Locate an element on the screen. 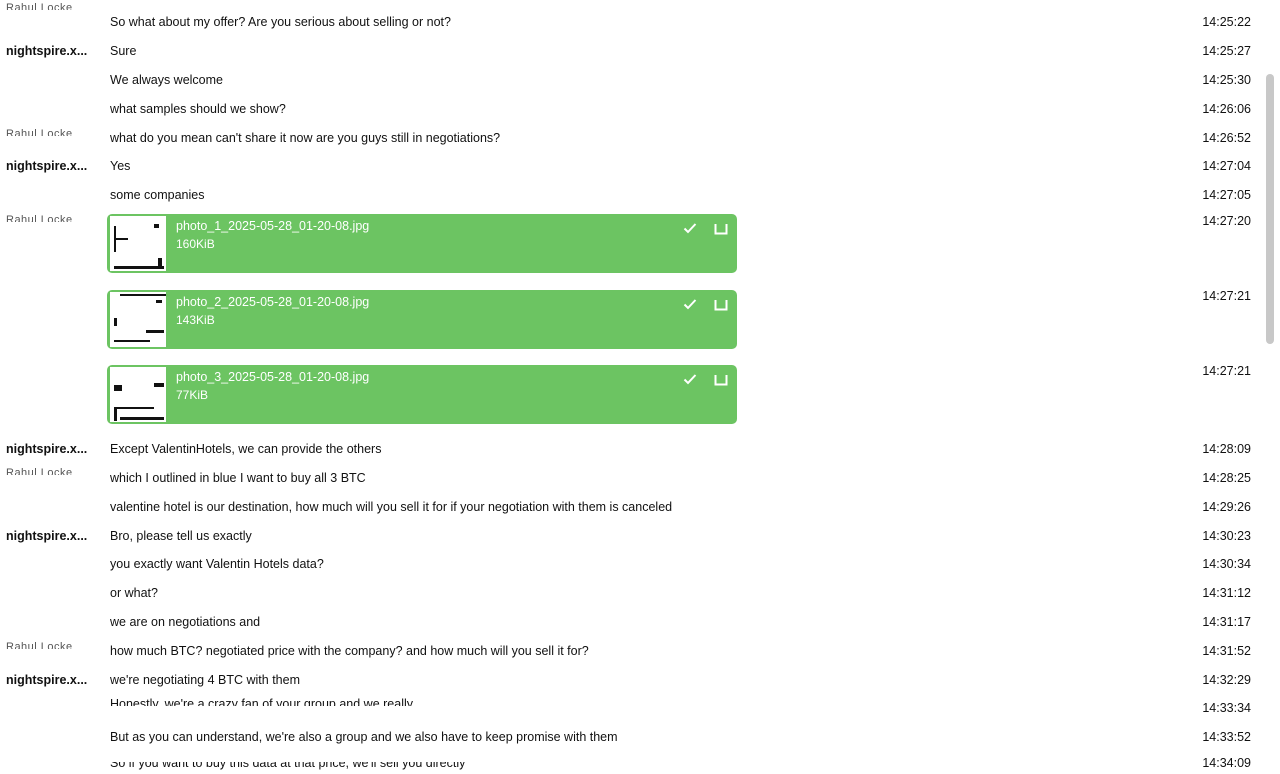 The width and height of the screenshot is (1280, 774). message-time: 14:29:26 is located at coordinates (1226, 507).